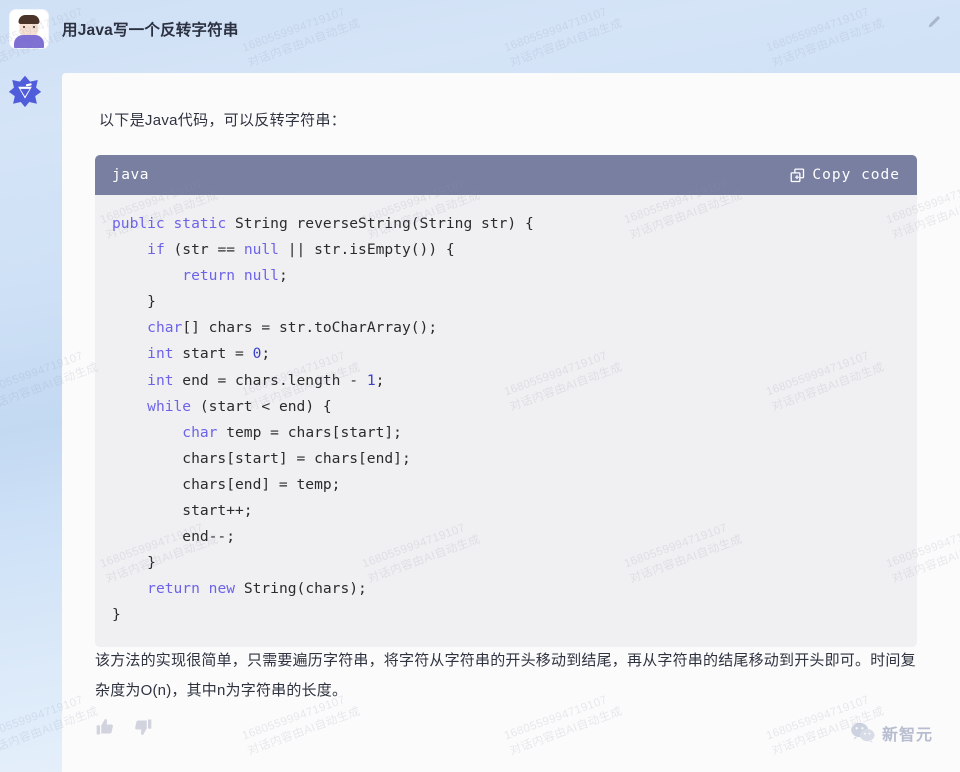 Image resolution: width=960 pixels, height=772 pixels. What do you see at coordinates (934, 22) in the screenshot?
I see `pencil-edit-icon` at bounding box center [934, 22].